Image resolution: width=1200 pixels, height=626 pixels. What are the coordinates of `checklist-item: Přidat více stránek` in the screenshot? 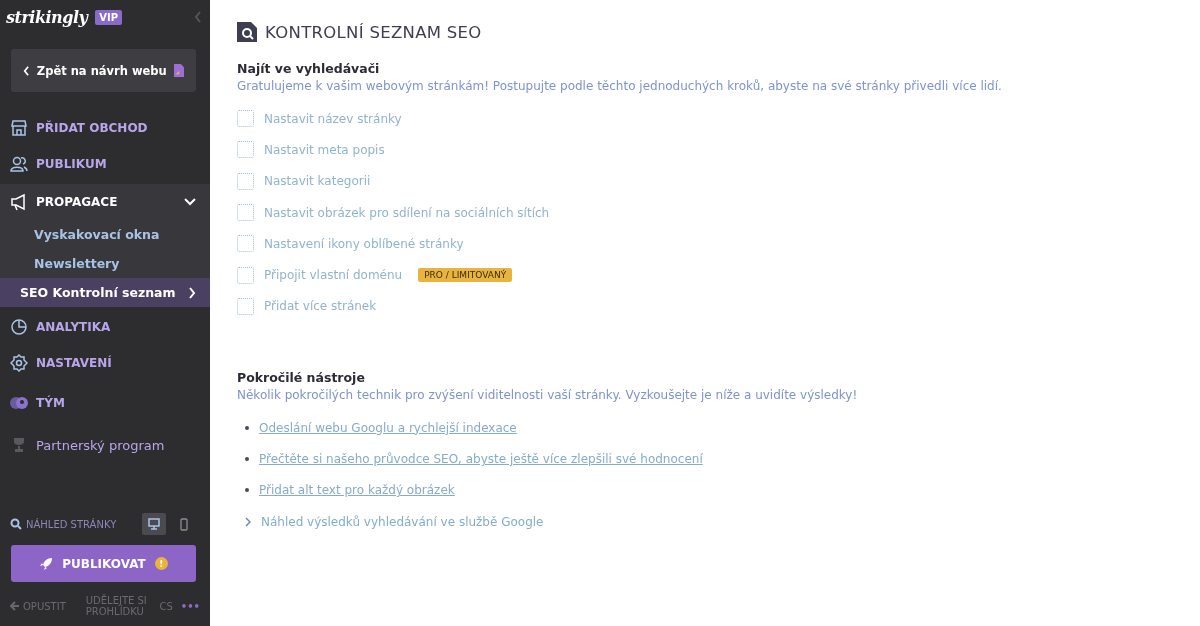 It's located at (320, 306).